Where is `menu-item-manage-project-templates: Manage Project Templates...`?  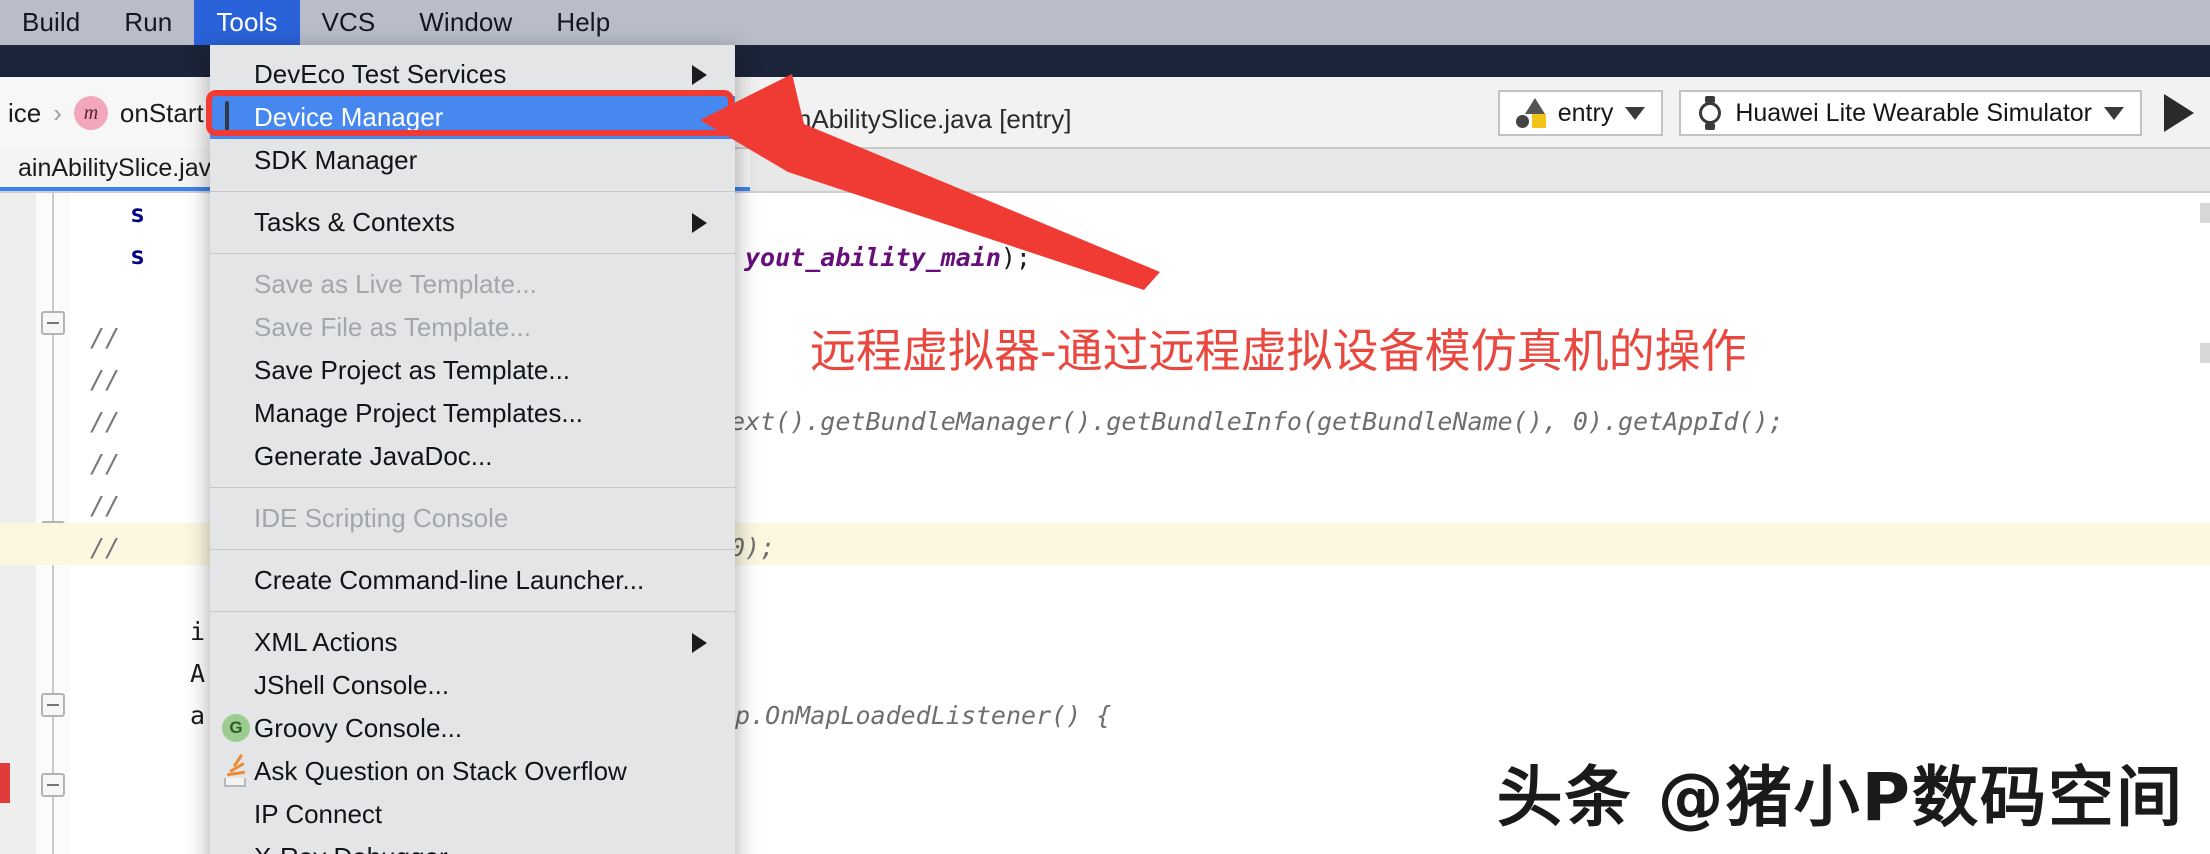 menu-item-manage-project-templates: Manage Project Templates... is located at coordinates (472, 413).